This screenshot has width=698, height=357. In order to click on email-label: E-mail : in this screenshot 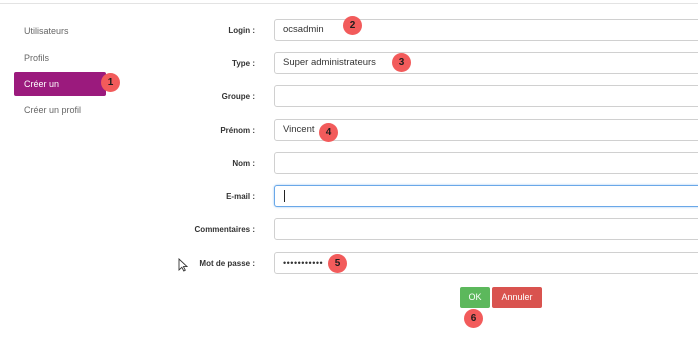, I will do `click(240, 196)`.